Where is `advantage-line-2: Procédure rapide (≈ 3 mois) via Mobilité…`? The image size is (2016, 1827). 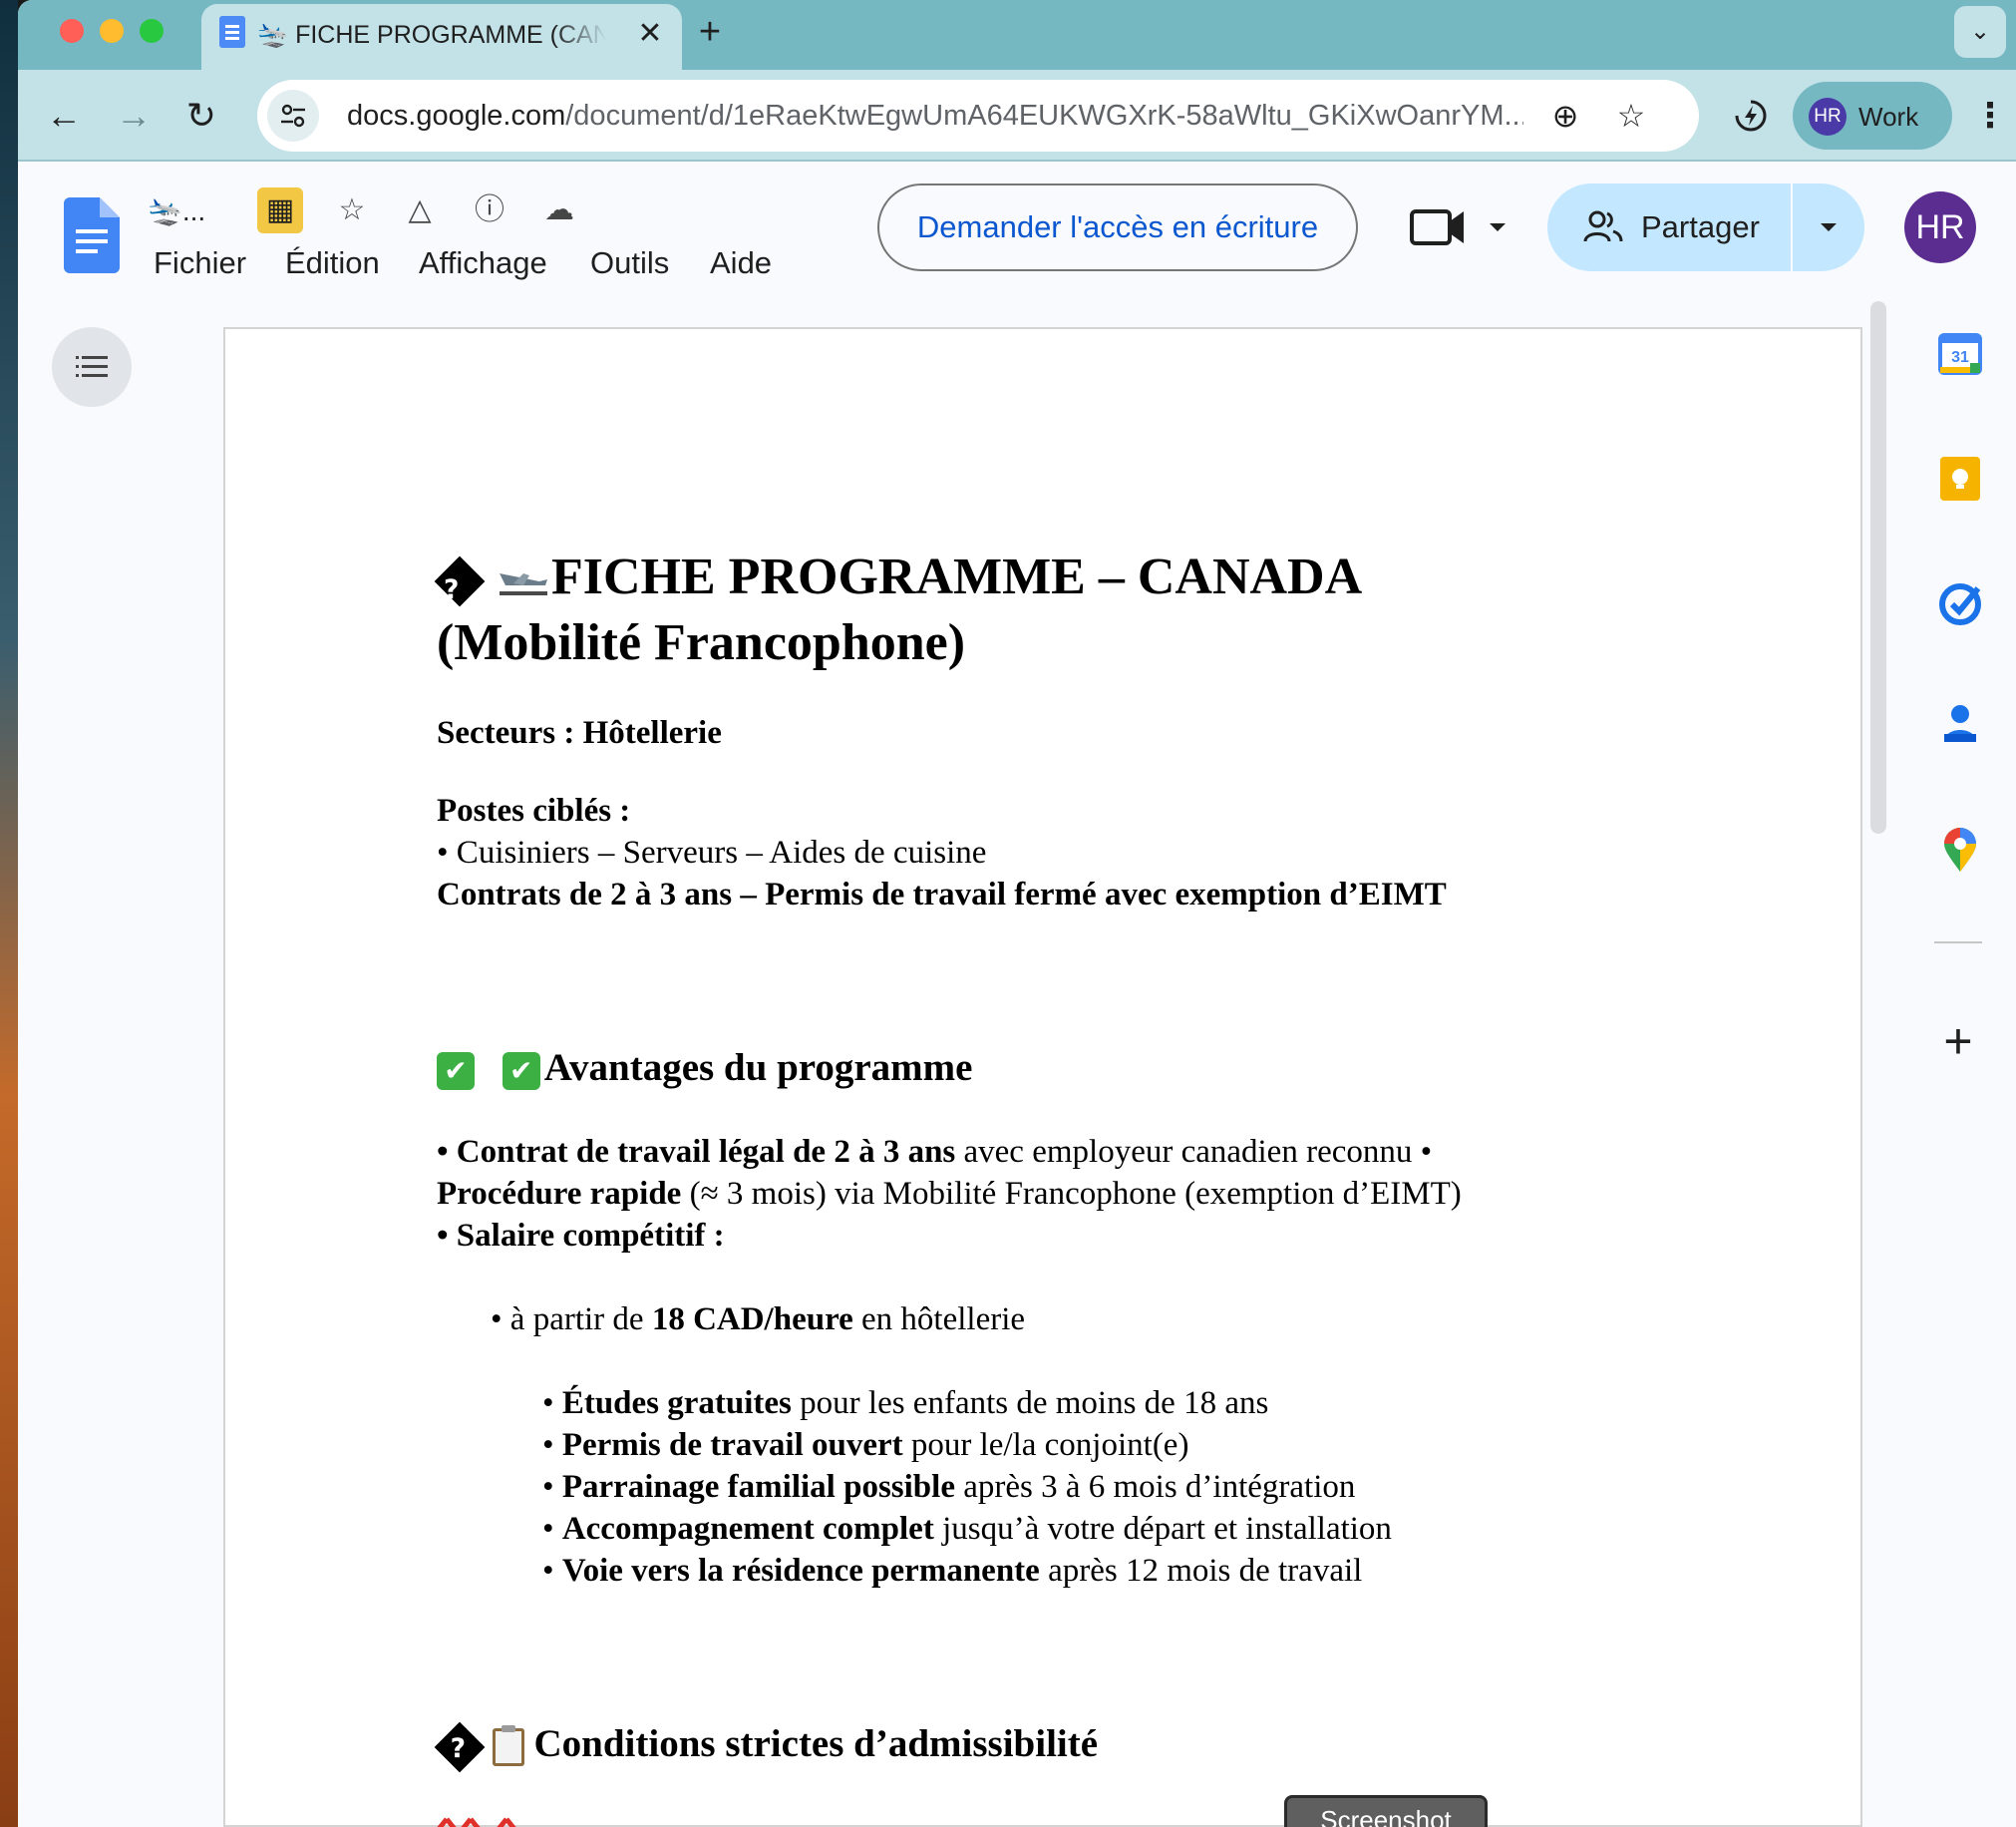 advantage-line-2: Procédure rapide (≈ 3 mois) via Mobilité… is located at coordinates (949, 1194).